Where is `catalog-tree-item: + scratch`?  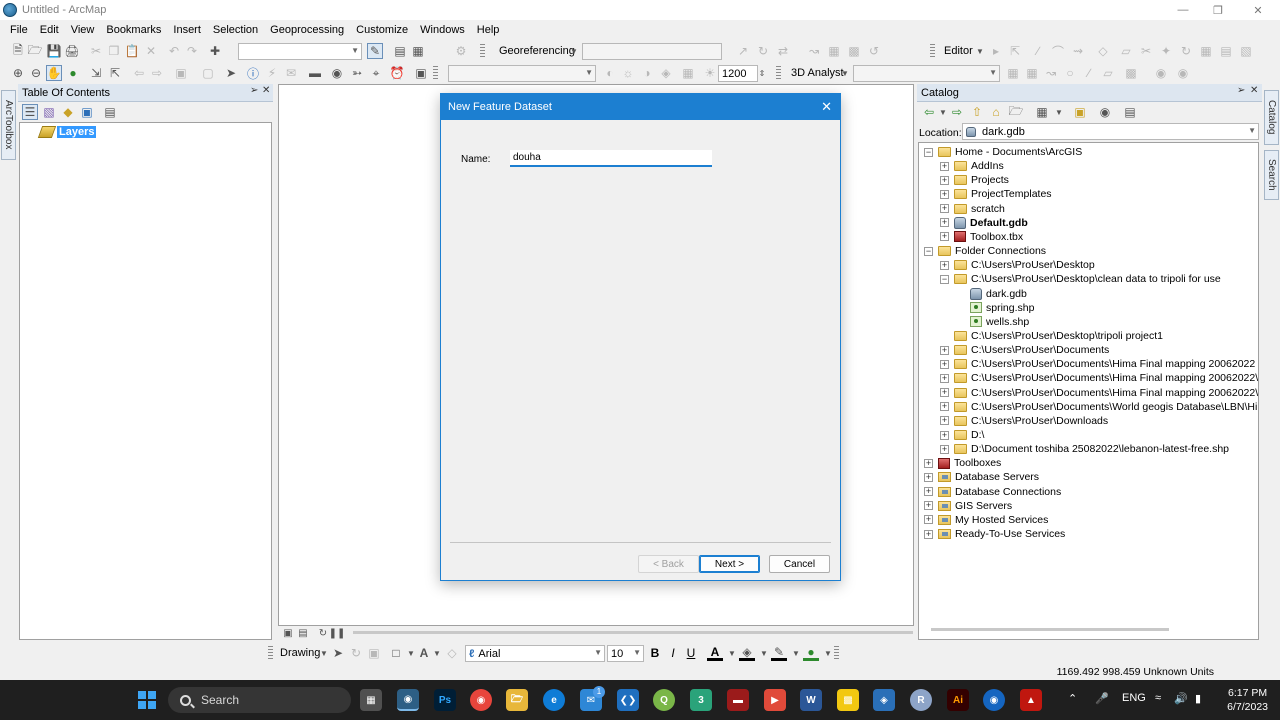 catalog-tree-item: + scratch is located at coordinates (972, 209).